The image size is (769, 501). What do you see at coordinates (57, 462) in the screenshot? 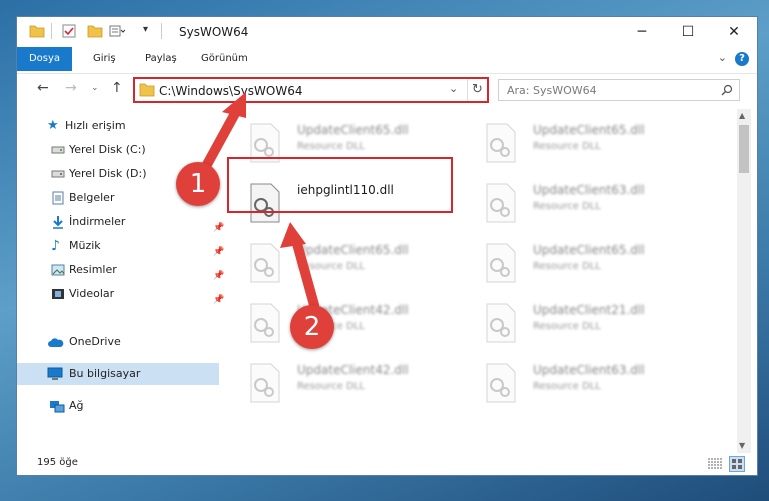
I see `item-count: 195 öğe` at bounding box center [57, 462].